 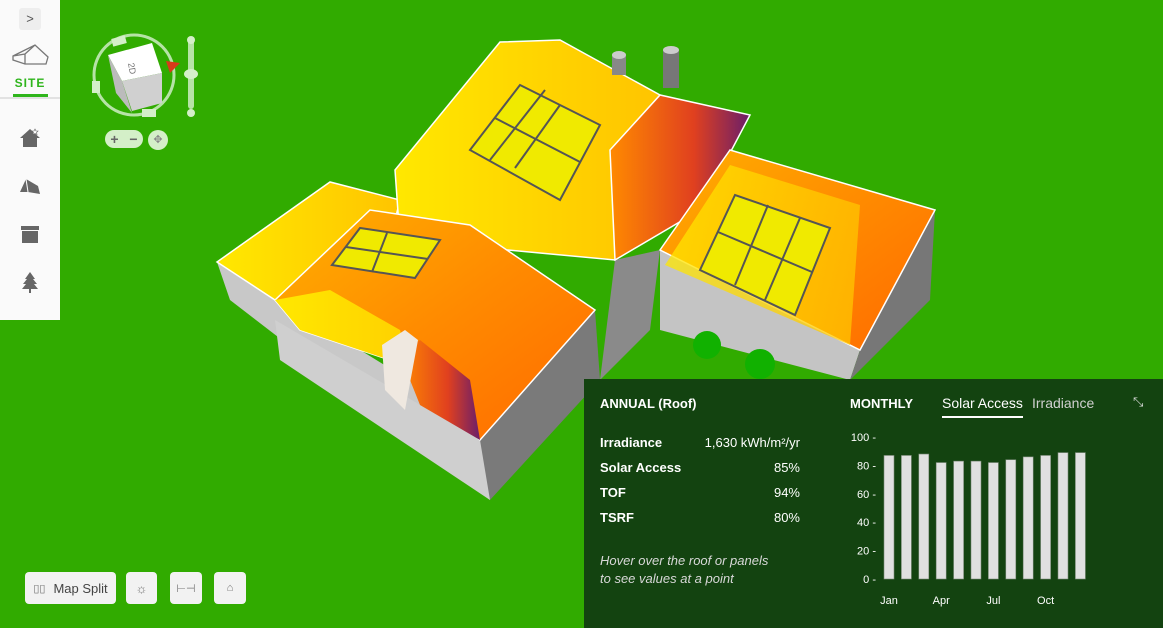 I want to click on bar-feb, so click(x=906, y=517).